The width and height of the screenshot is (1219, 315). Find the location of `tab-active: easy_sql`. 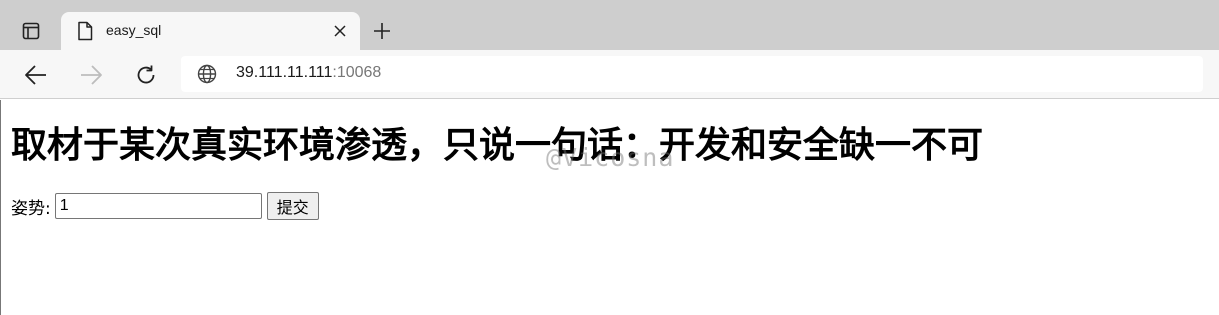

tab-active: easy_sql is located at coordinates (210, 31).